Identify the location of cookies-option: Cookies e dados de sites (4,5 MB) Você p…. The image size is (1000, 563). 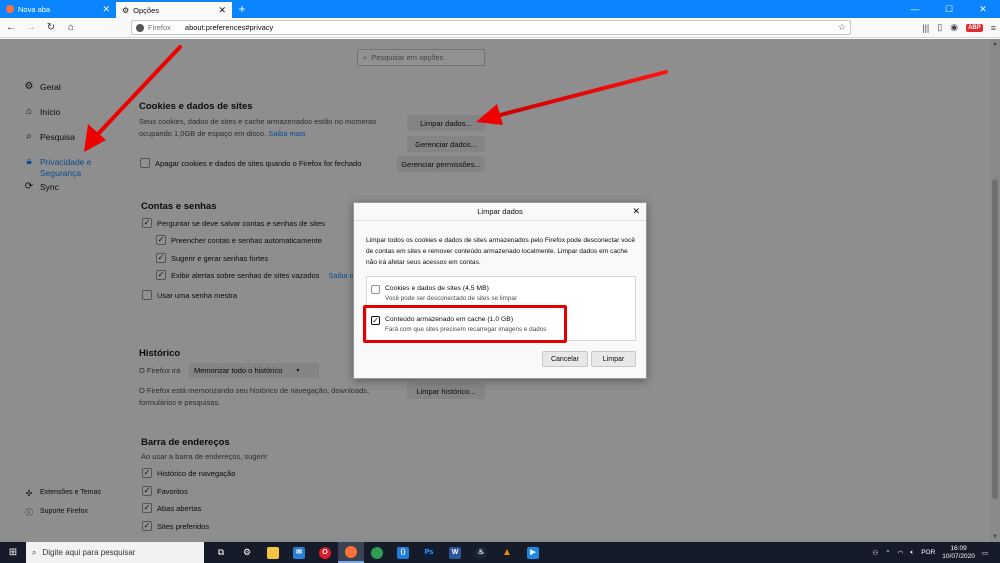
(444, 293).